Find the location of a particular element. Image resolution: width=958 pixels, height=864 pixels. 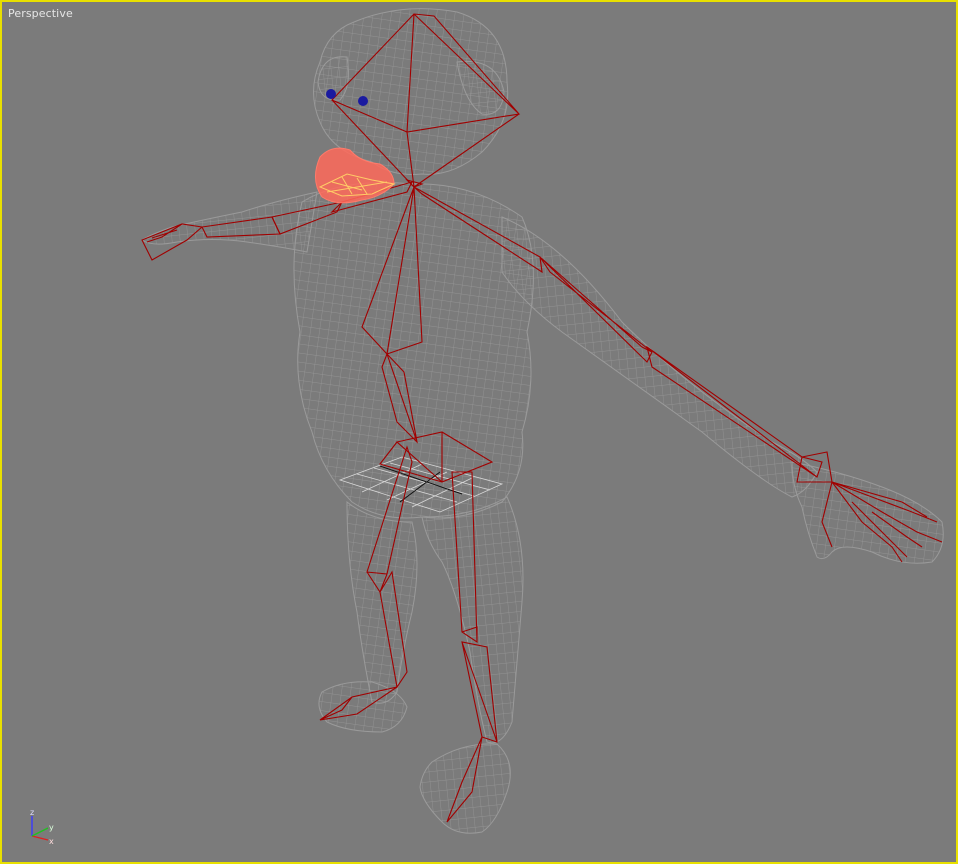

eye-right is located at coordinates (363, 101).